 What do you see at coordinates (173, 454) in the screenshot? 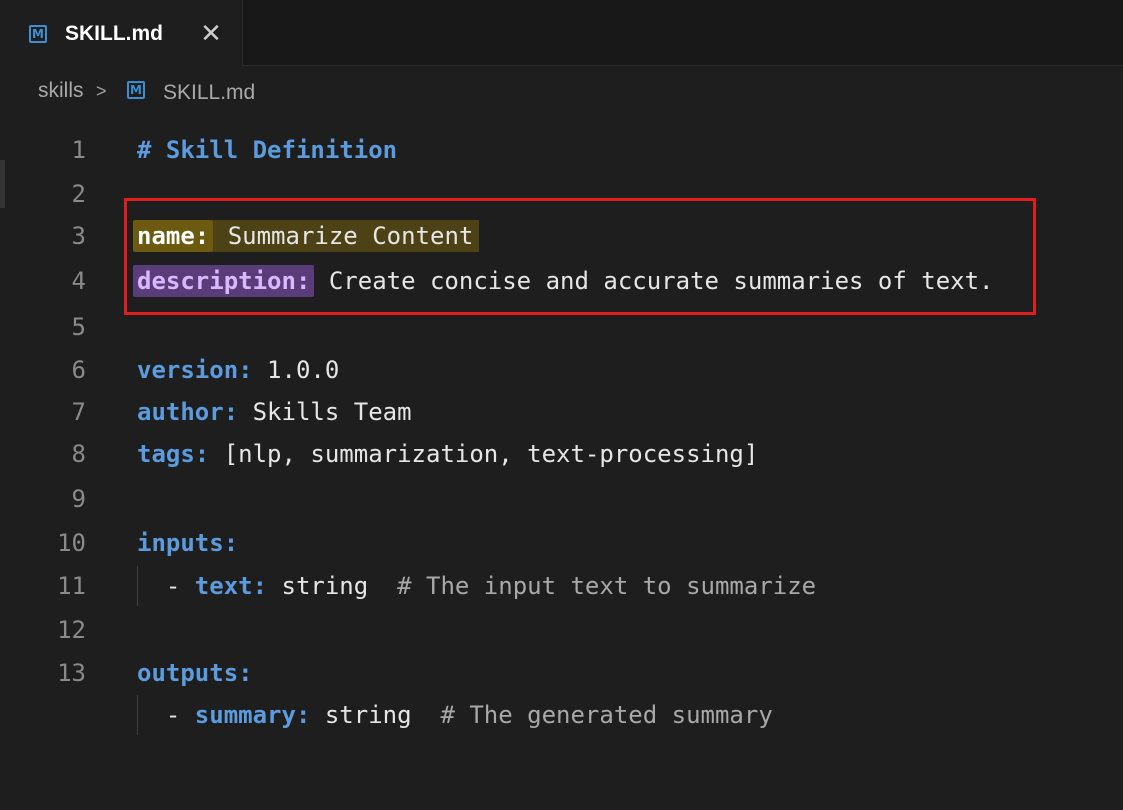
I see `yaml-key: tags:` at bounding box center [173, 454].